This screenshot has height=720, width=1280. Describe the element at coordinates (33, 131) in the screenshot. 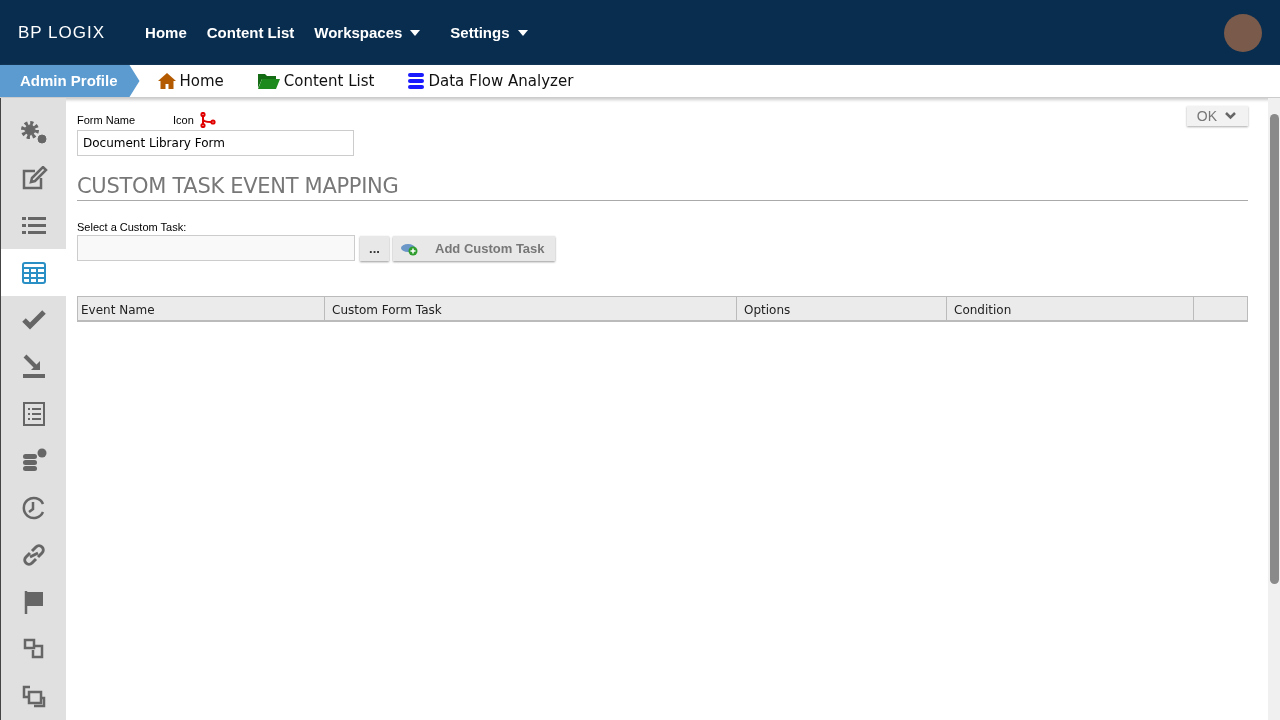

I see `gears-icon` at that location.